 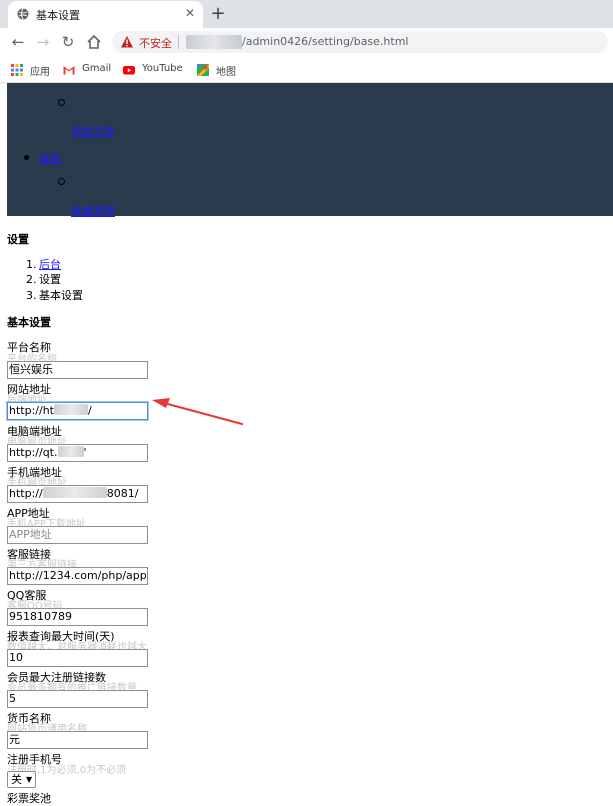 What do you see at coordinates (77, 576) in the screenshot?
I see `service-link-input: http://1234.com/php/app.ph` at bounding box center [77, 576].